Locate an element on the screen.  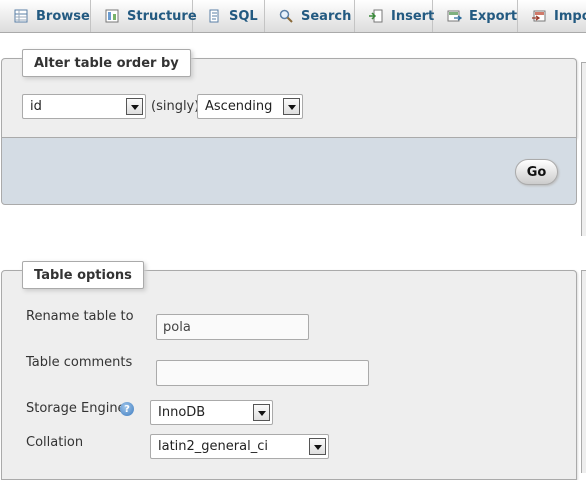
order-direction-value: Ascending is located at coordinates (239, 106).